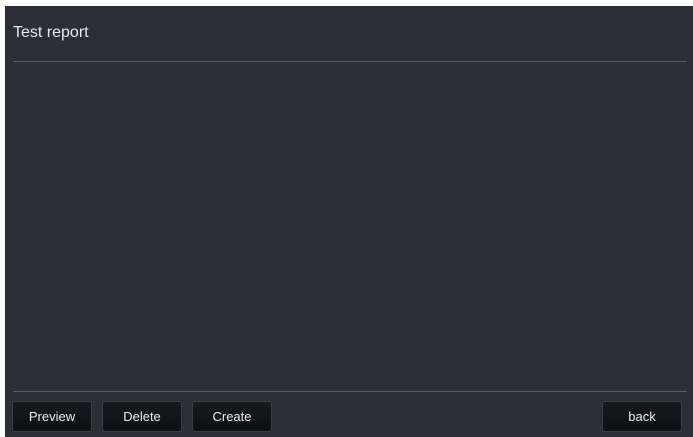 The width and height of the screenshot is (693, 437). I want to click on back-button: back, so click(642, 416).